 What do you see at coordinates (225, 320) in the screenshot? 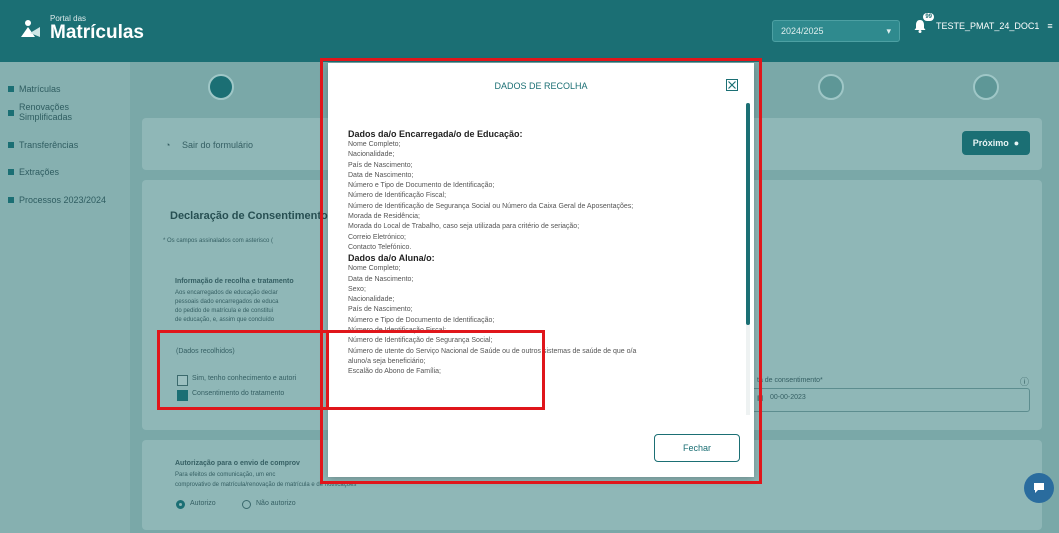
I see `info-line: de educação, e, assim que concluído` at bounding box center [225, 320].